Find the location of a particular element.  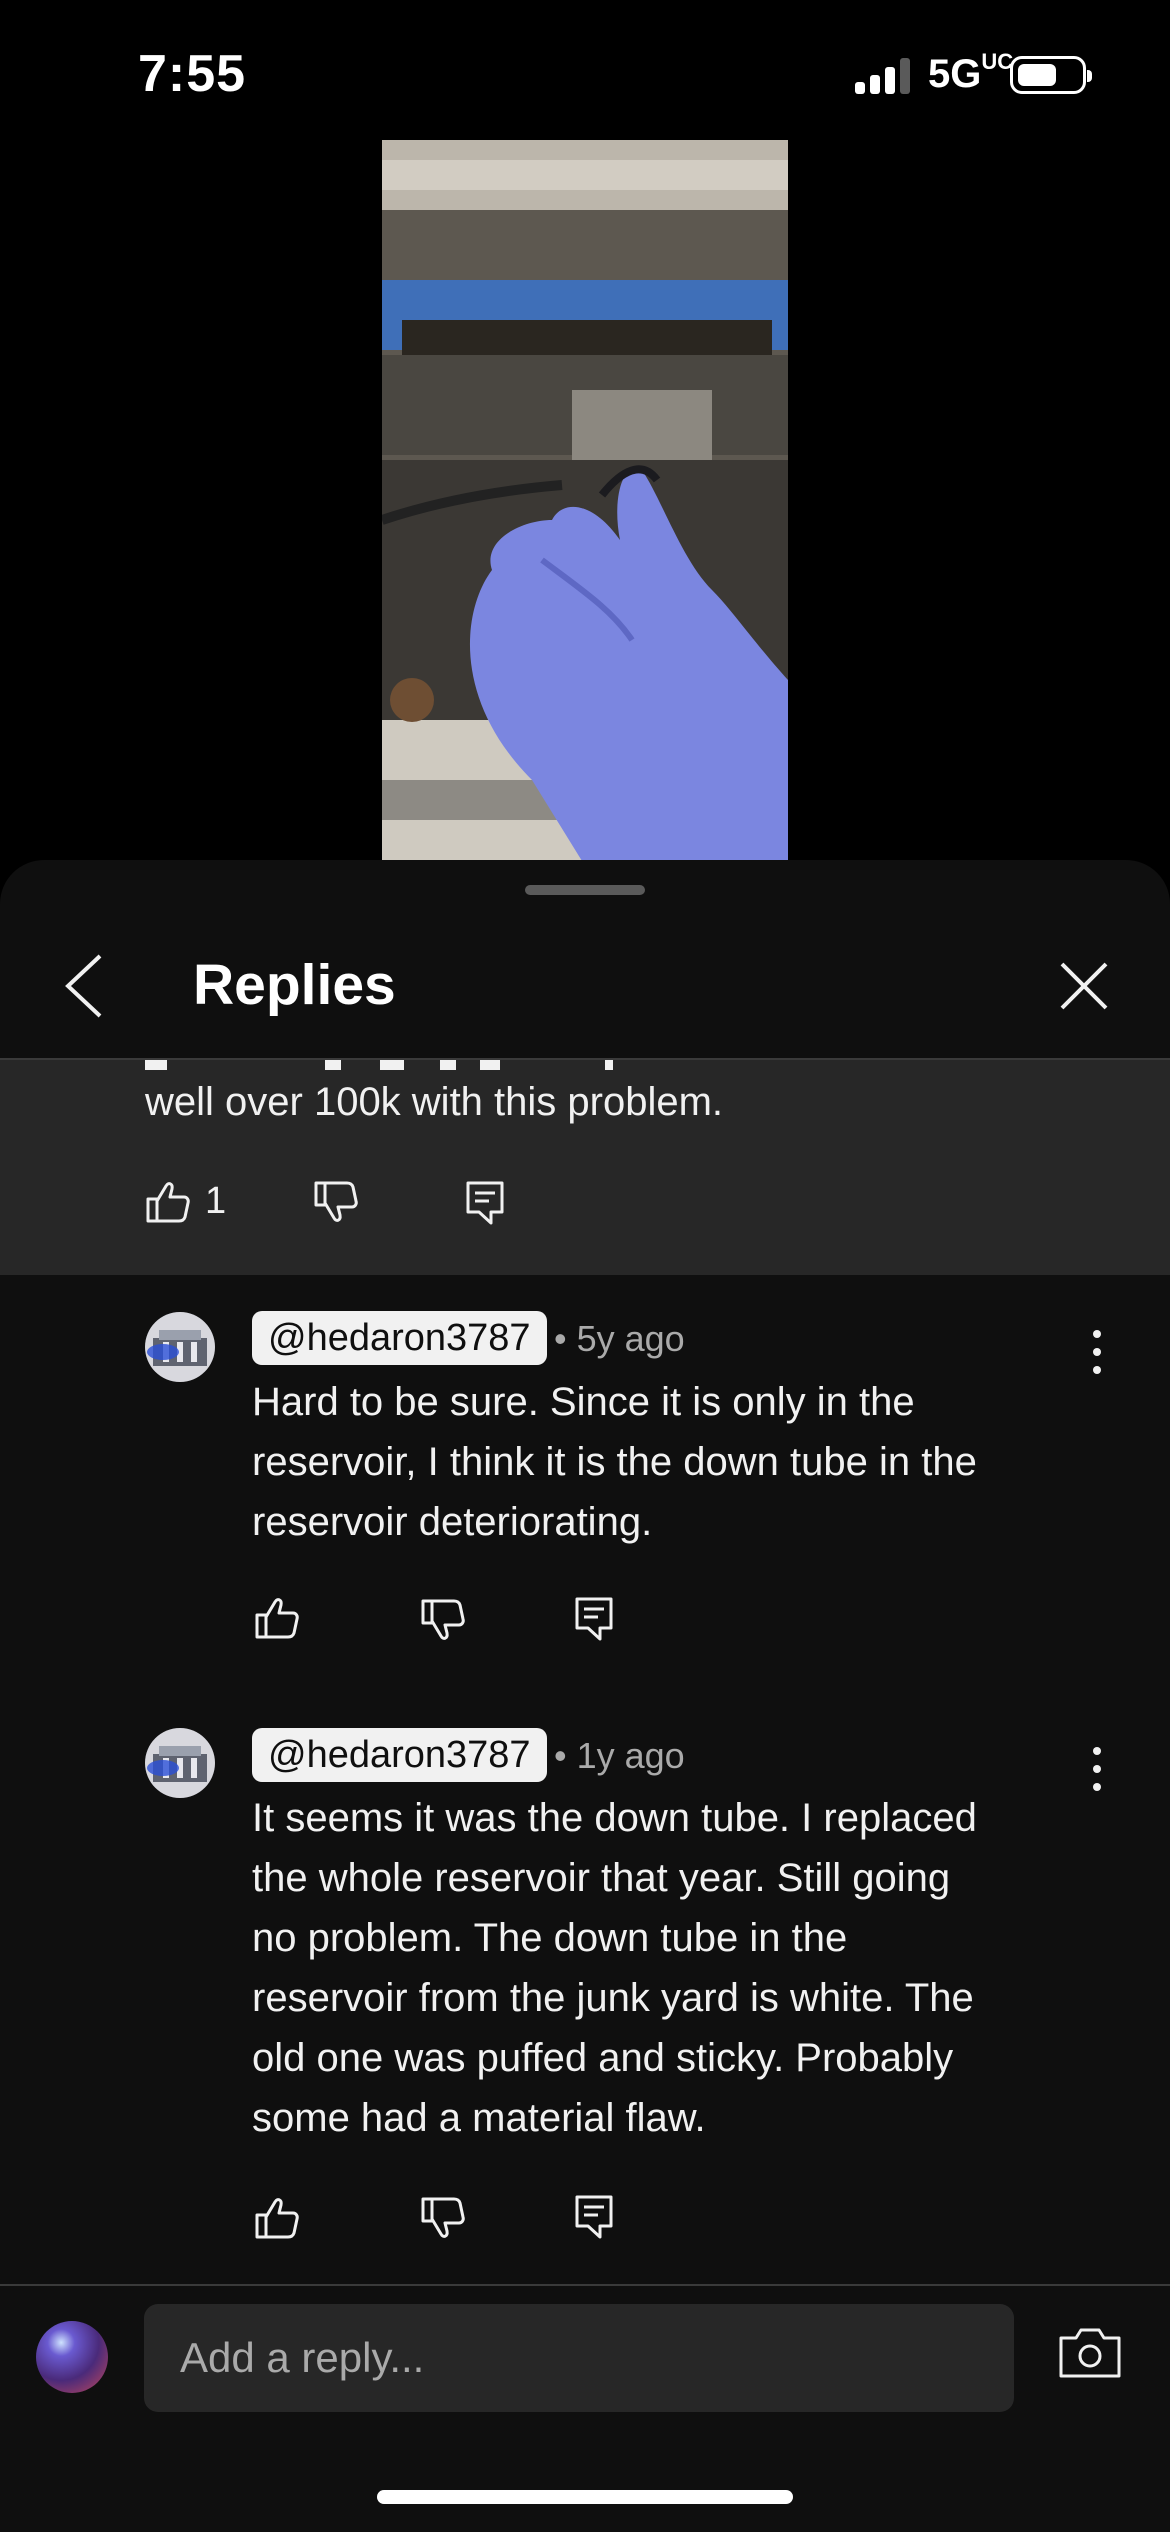

back-button is located at coordinates (84, 986).